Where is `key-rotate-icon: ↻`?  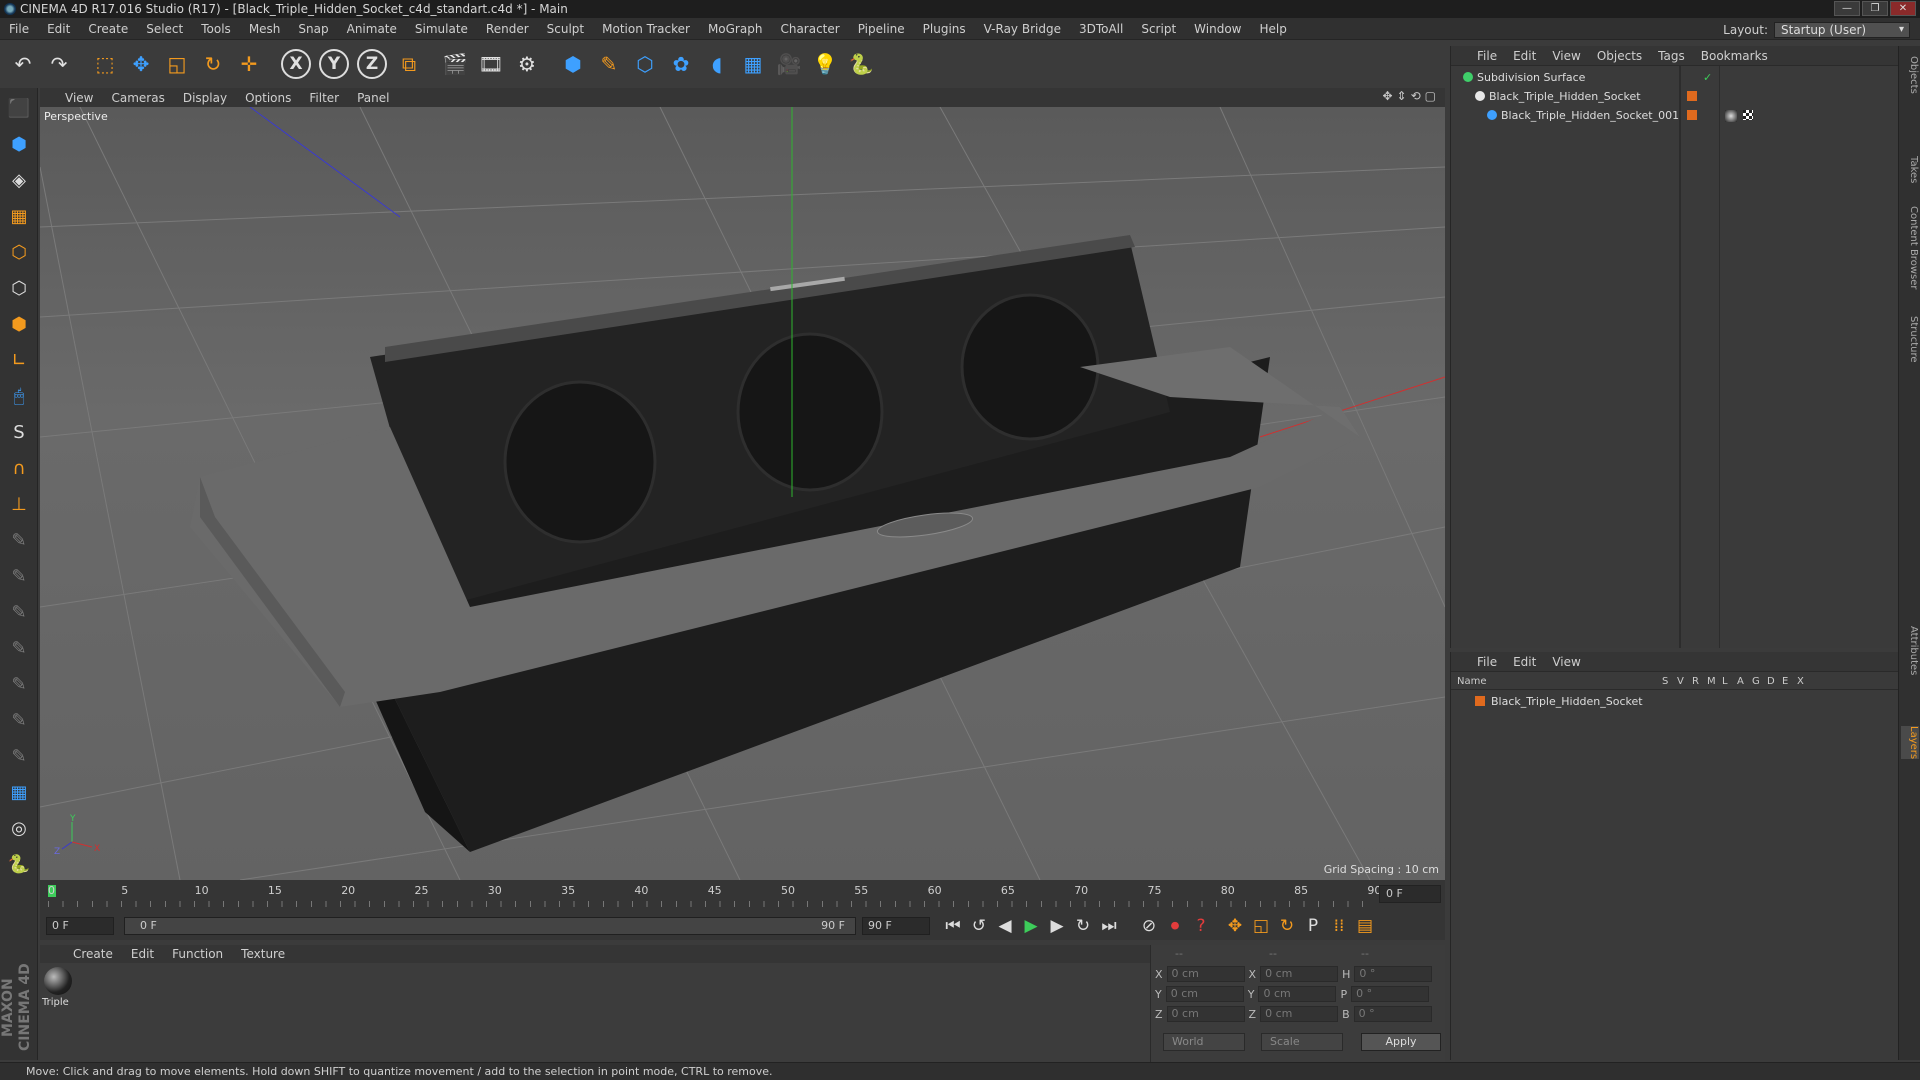
key-rotate-icon: ↻ is located at coordinates (1287, 926).